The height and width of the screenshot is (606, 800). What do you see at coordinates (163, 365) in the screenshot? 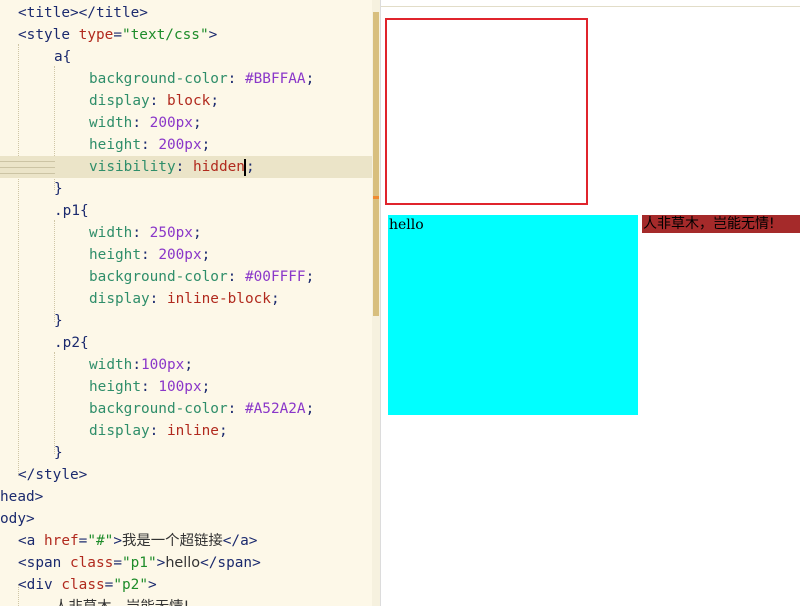
I see `code-token: 100px` at bounding box center [163, 365].